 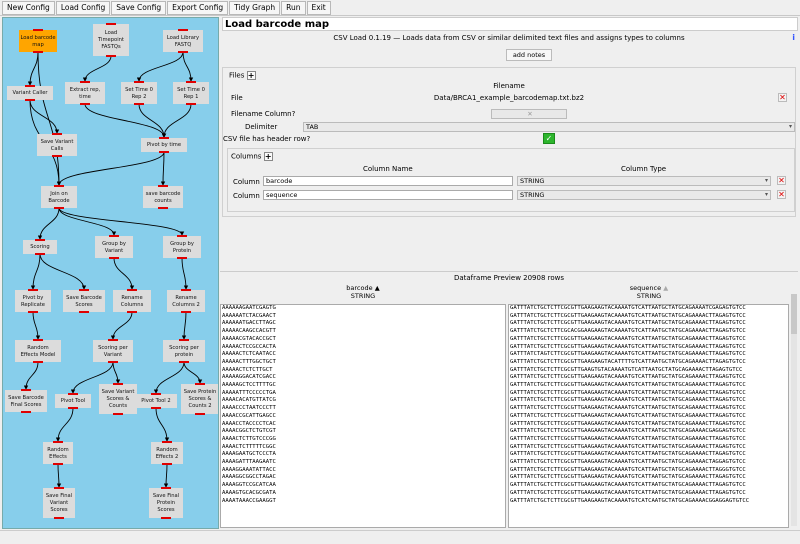 I want to click on barcode-cell: AAAAAGGACATCGACC, so click(x=249, y=377).